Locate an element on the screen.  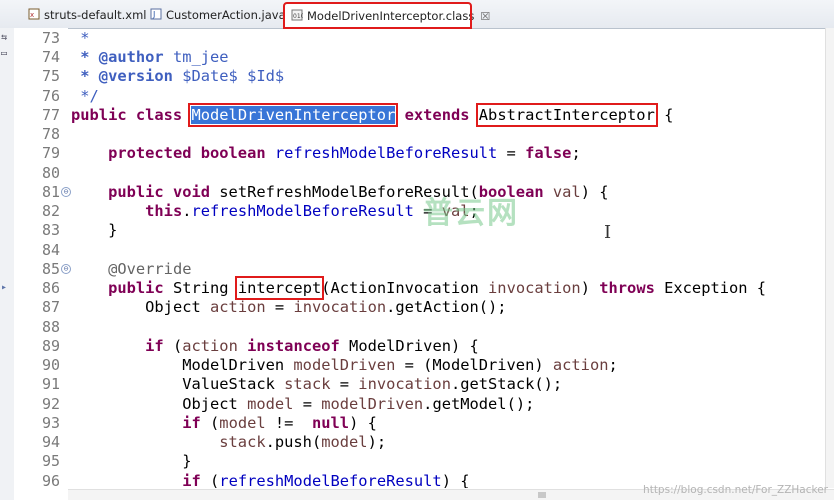
tab-modeldriveninterceptor-class: 010 ModelDrivenInterceptor.class ☒ is located at coordinates (386, 15).